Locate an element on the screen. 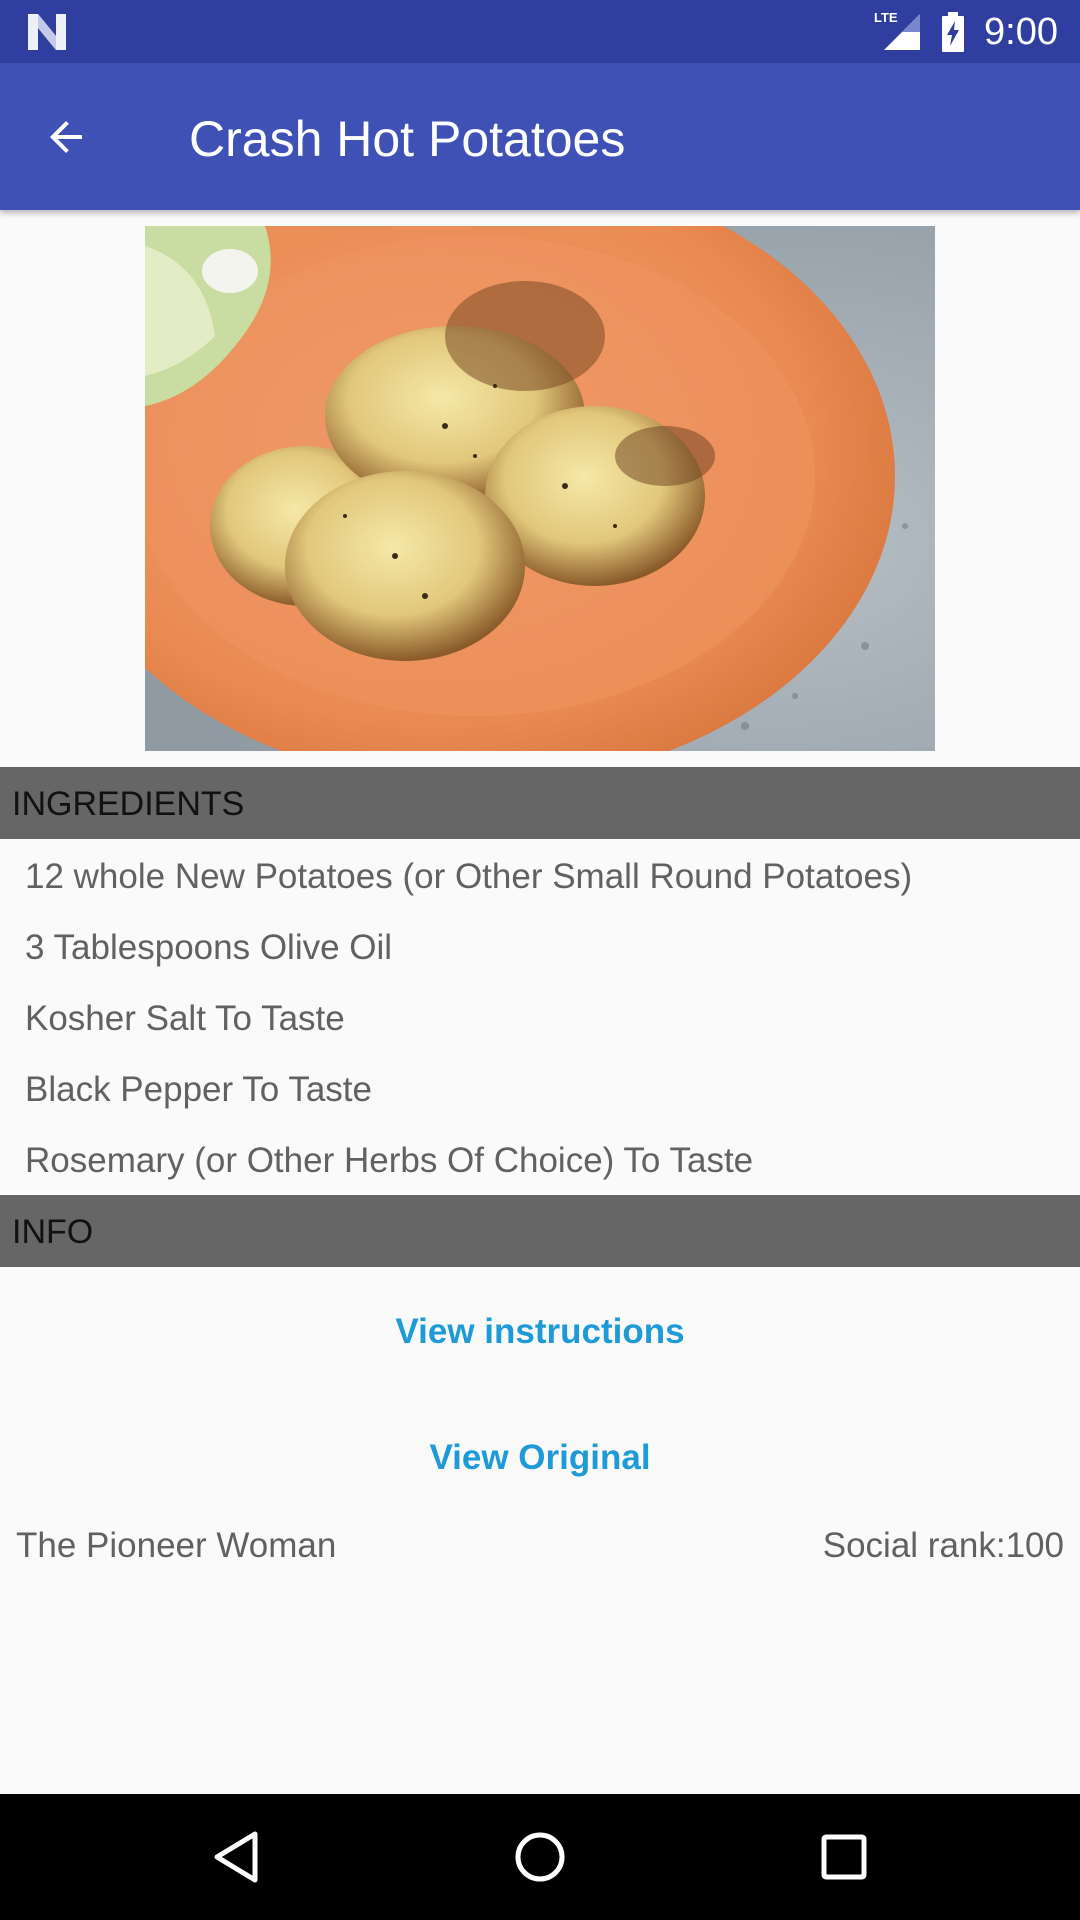  nav-recents-button is located at coordinates (844, 1857).